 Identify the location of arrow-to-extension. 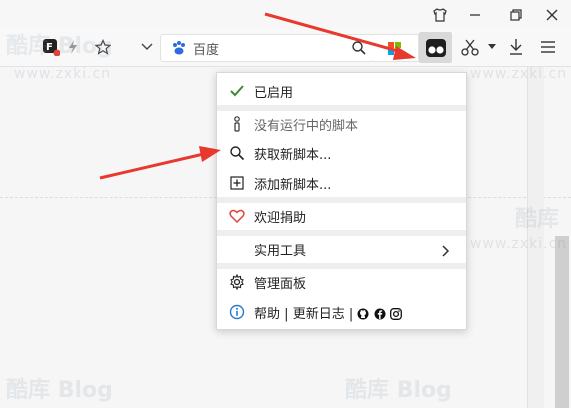
(335, 33).